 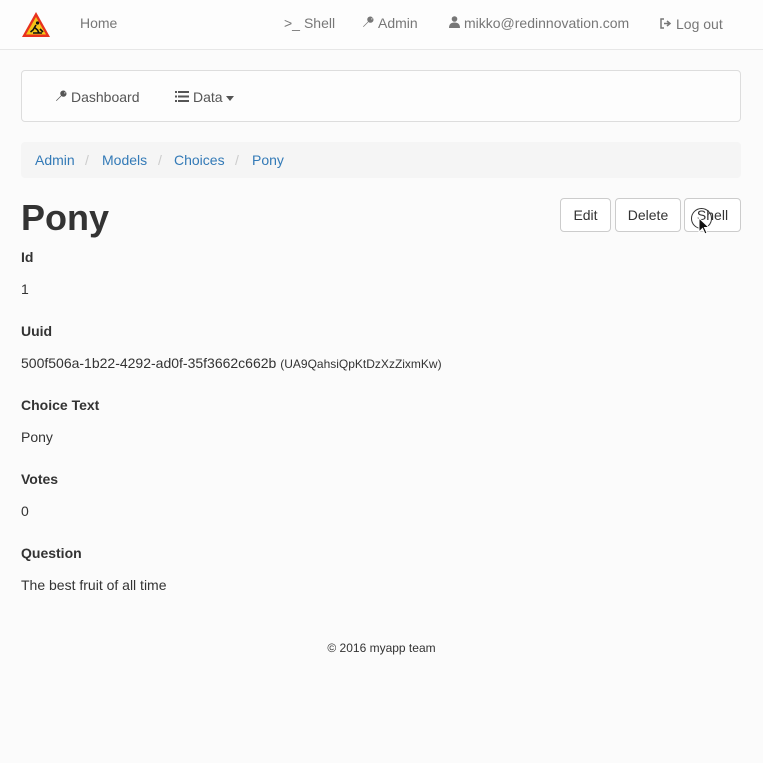 I want to click on data-label: Data, so click(x=208, y=97).